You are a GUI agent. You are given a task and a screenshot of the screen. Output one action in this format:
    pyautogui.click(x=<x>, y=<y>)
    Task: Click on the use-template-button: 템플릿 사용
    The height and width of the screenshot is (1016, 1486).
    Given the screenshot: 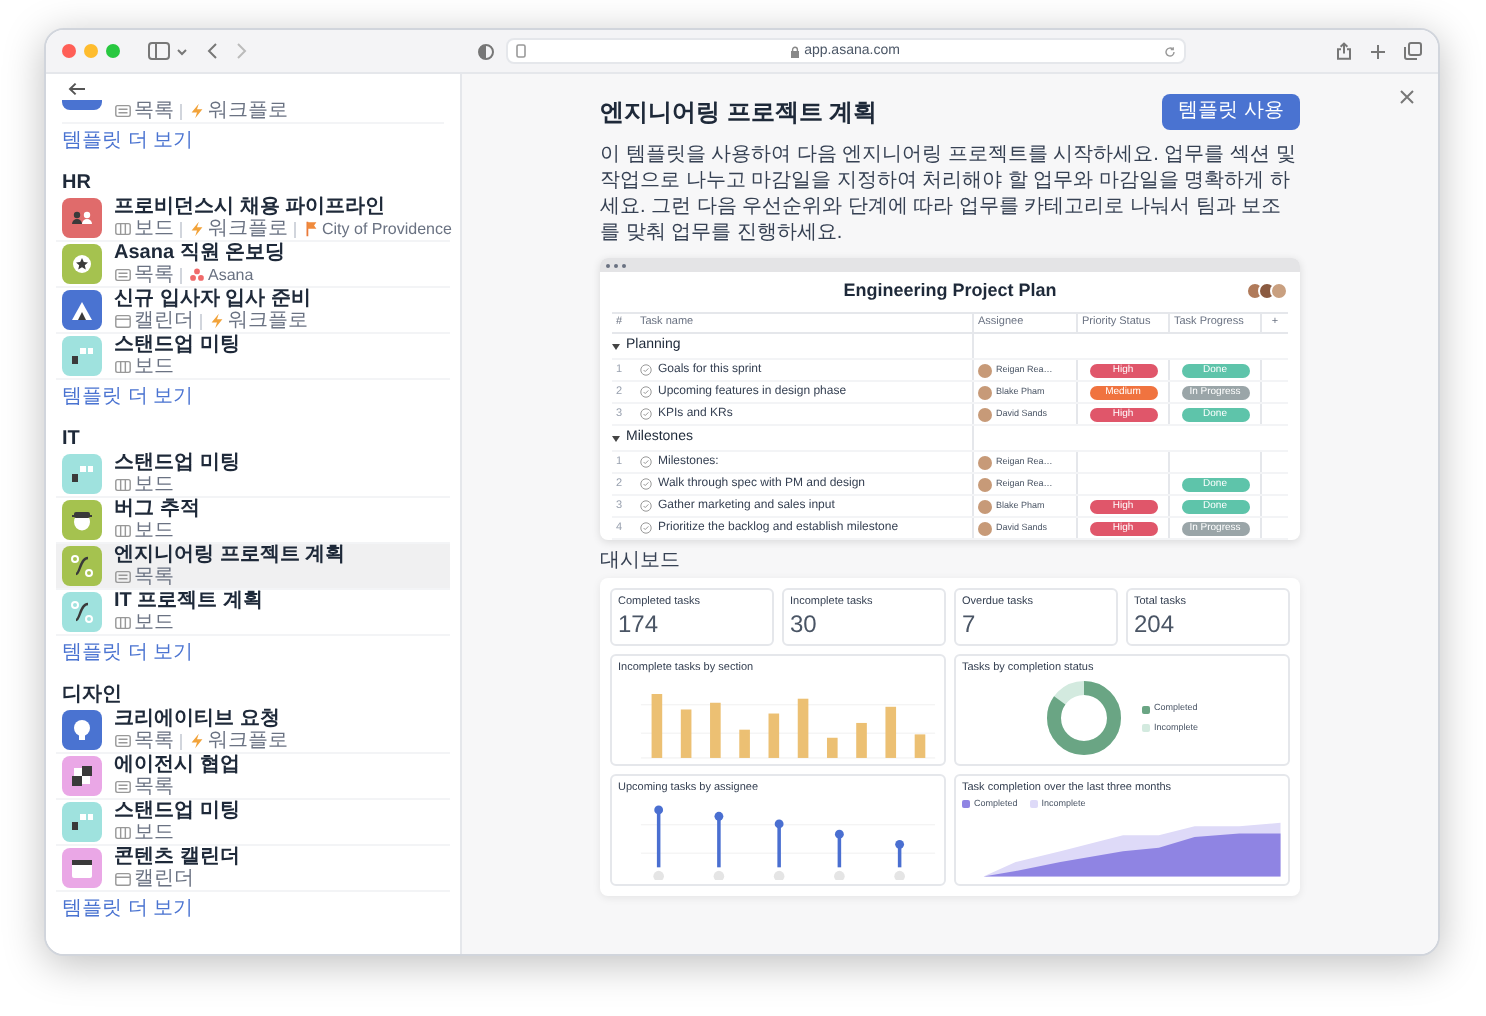 What is the action you would take?
    pyautogui.click(x=1231, y=112)
    